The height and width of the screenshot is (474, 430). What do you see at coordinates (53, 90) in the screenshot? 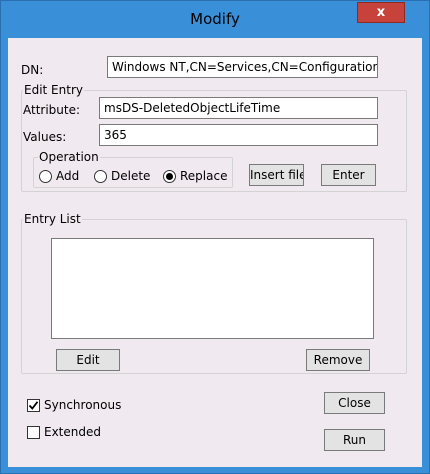
I see `edit-entry-group-label: Edit Entry` at bounding box center [53, 90].